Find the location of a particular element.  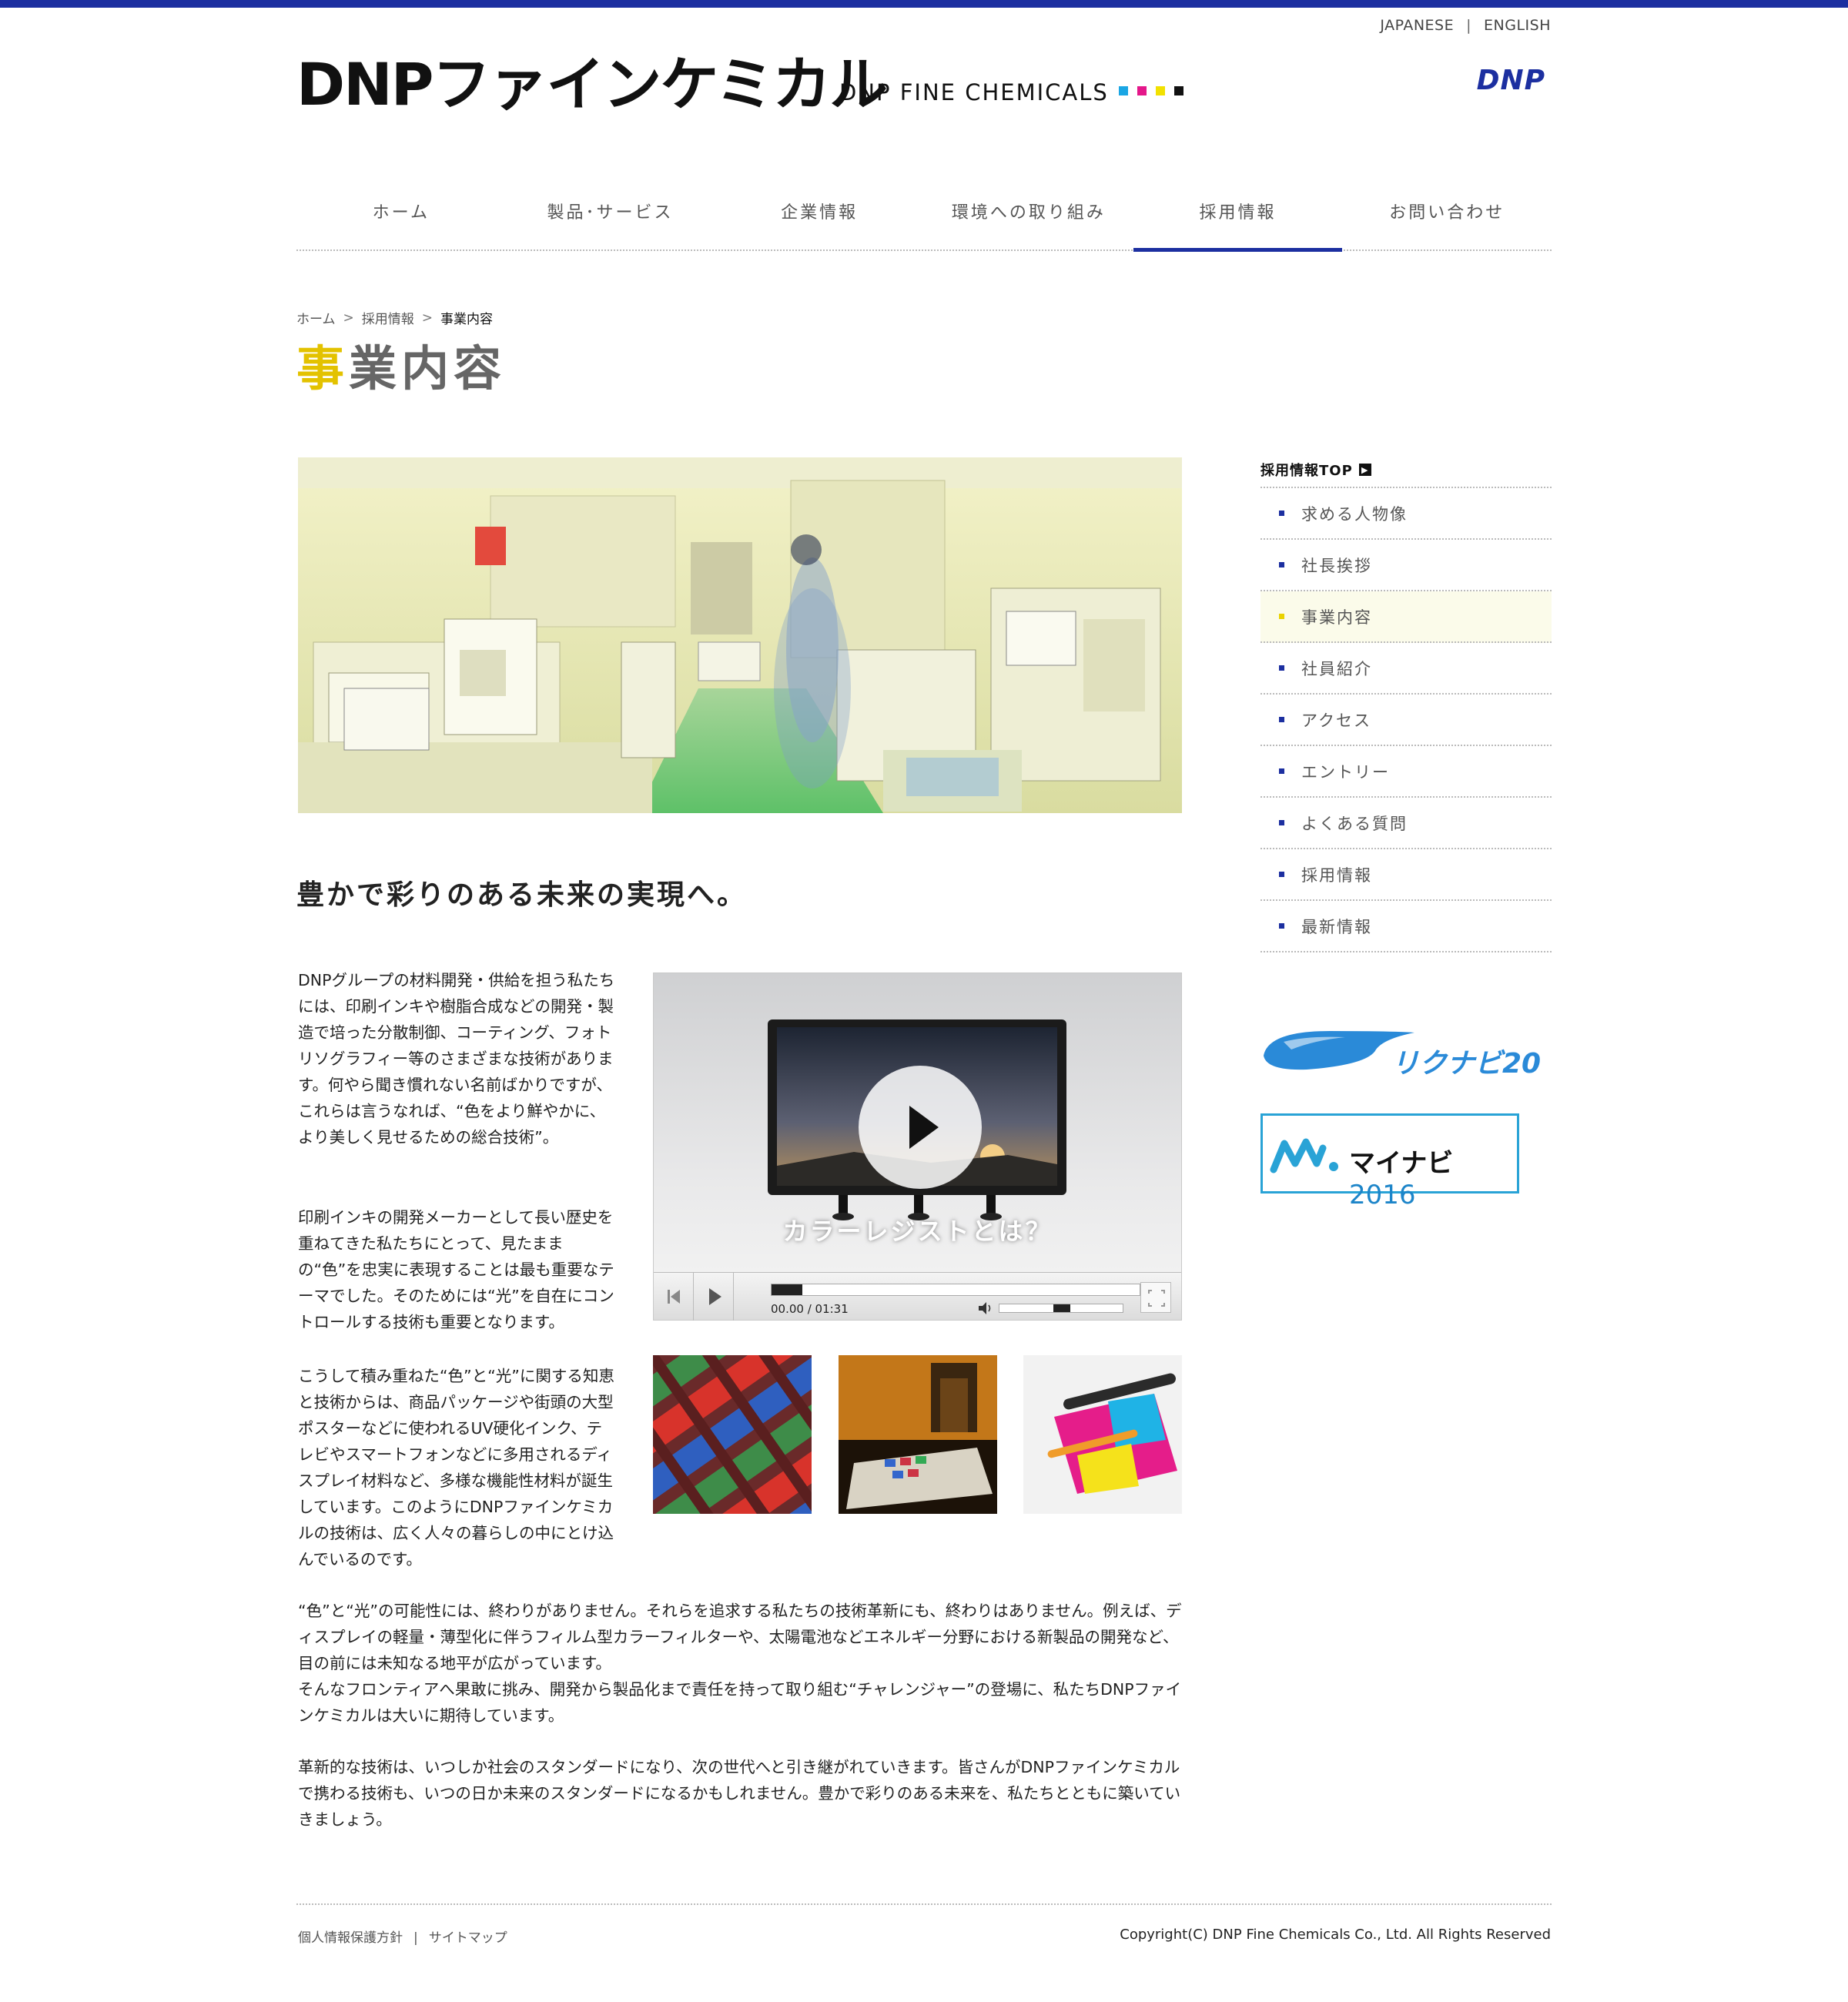

sidebar-item-ideal-candidate: 求める人物像 is located at coordinates (1406, 514).